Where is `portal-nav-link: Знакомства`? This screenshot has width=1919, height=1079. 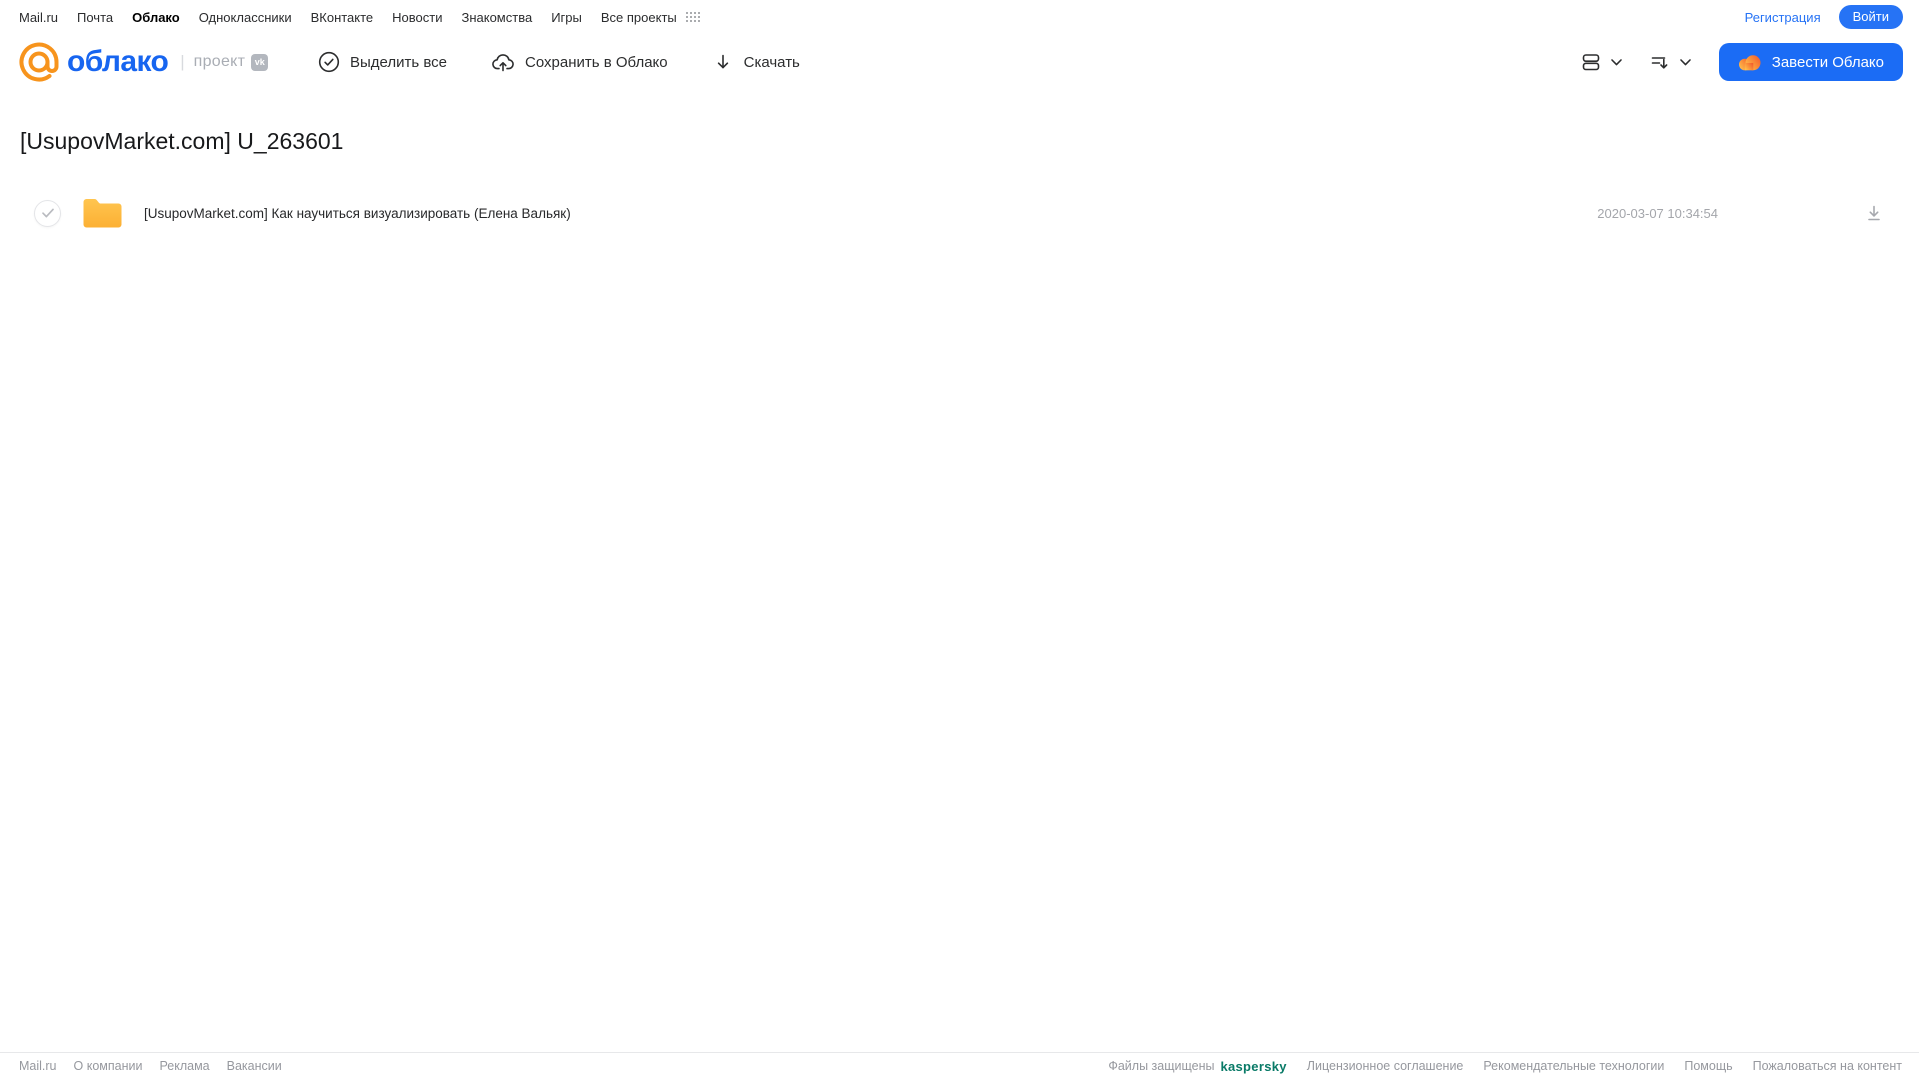 portal-nav-link: Знакомства is located at coordinates (496, 17).